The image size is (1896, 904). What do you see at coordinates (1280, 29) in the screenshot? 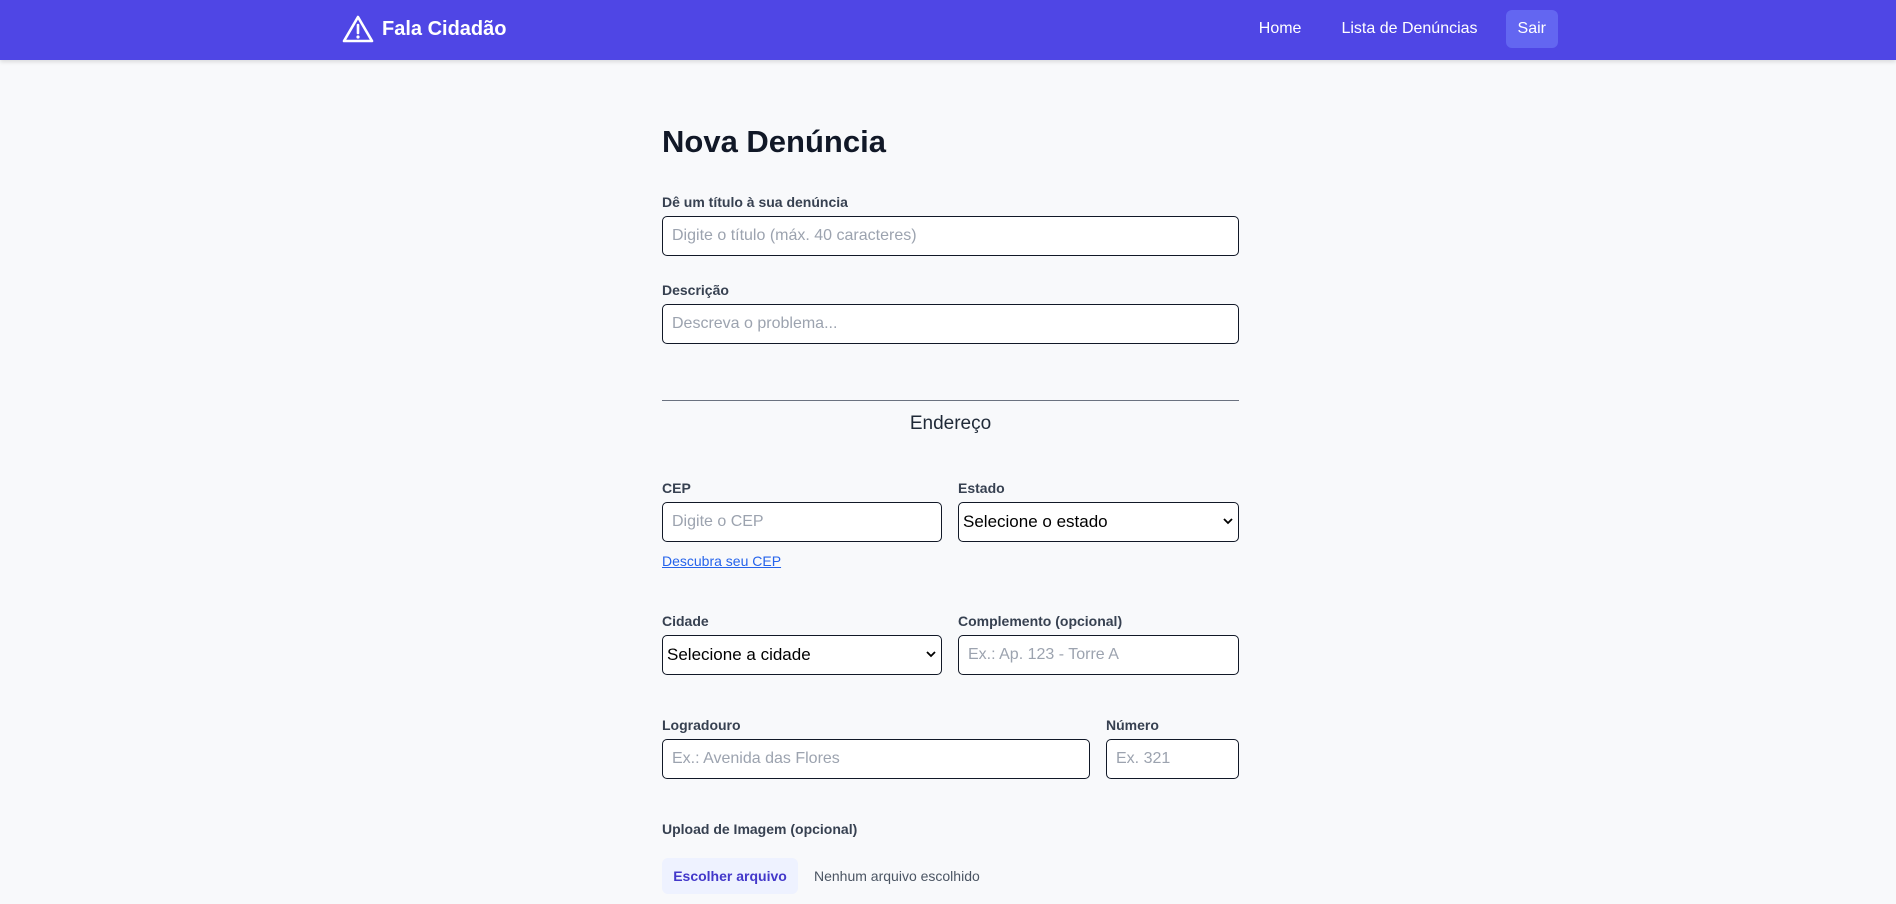
I see `nav-home-link: Home` at bounding box center [1280, 29].